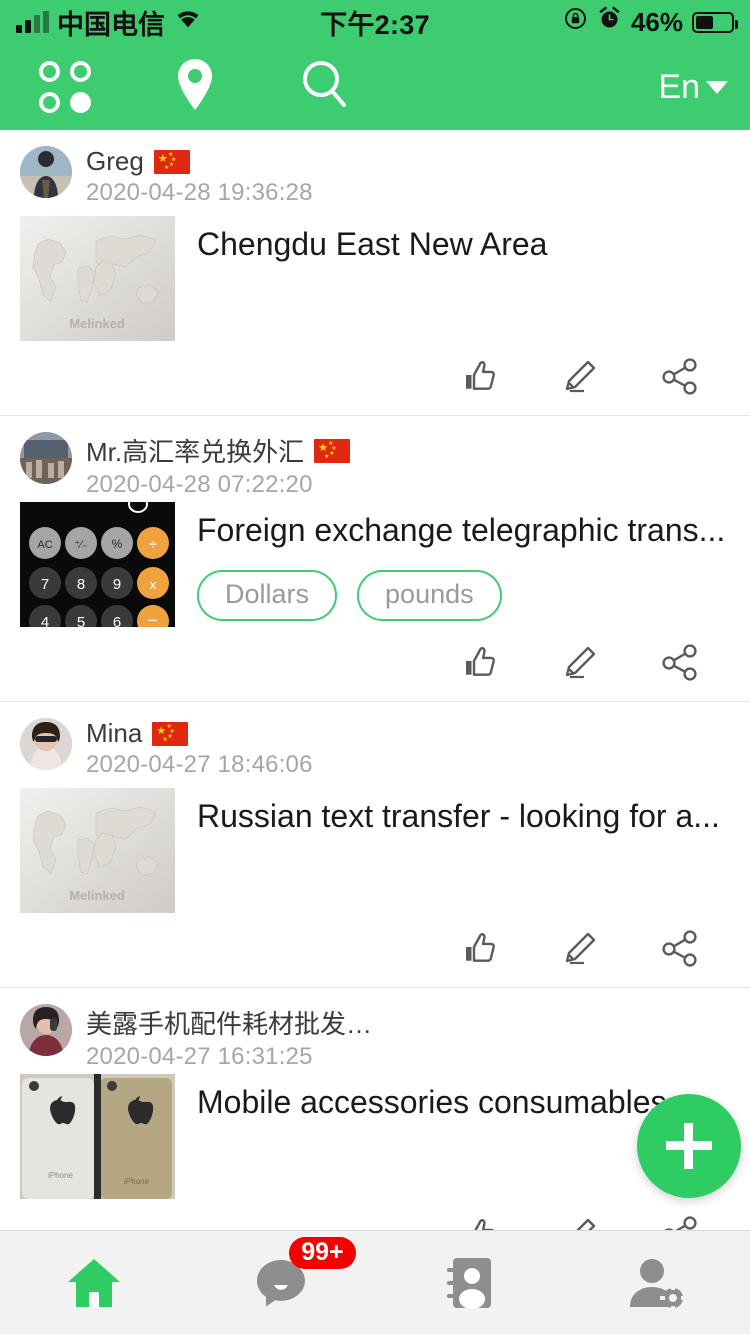  I want to click on tab-contacts, so click(469, 1282).